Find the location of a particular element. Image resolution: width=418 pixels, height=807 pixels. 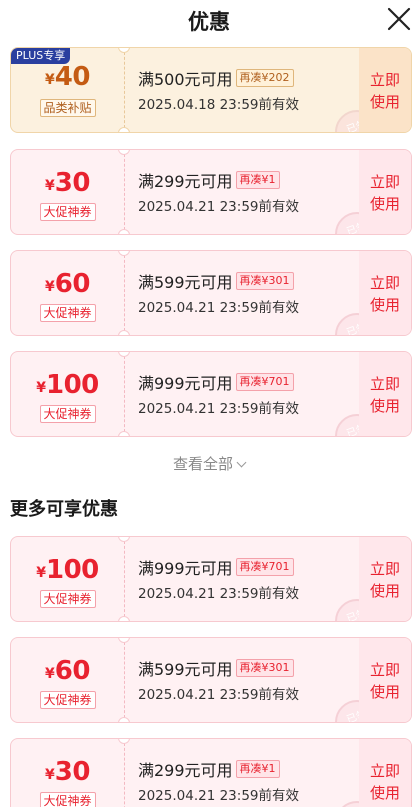

header: 优惠 is located at coordinates (209, 22).